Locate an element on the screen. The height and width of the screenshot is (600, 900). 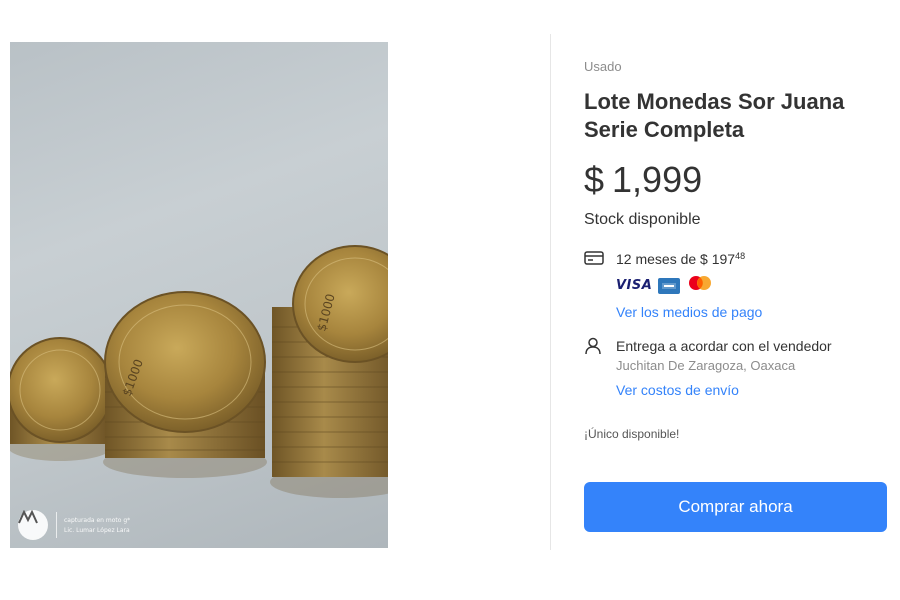
delivery-location: Juchitan De Zaragoza, Oaxaca is located at coordinates (706, 365).